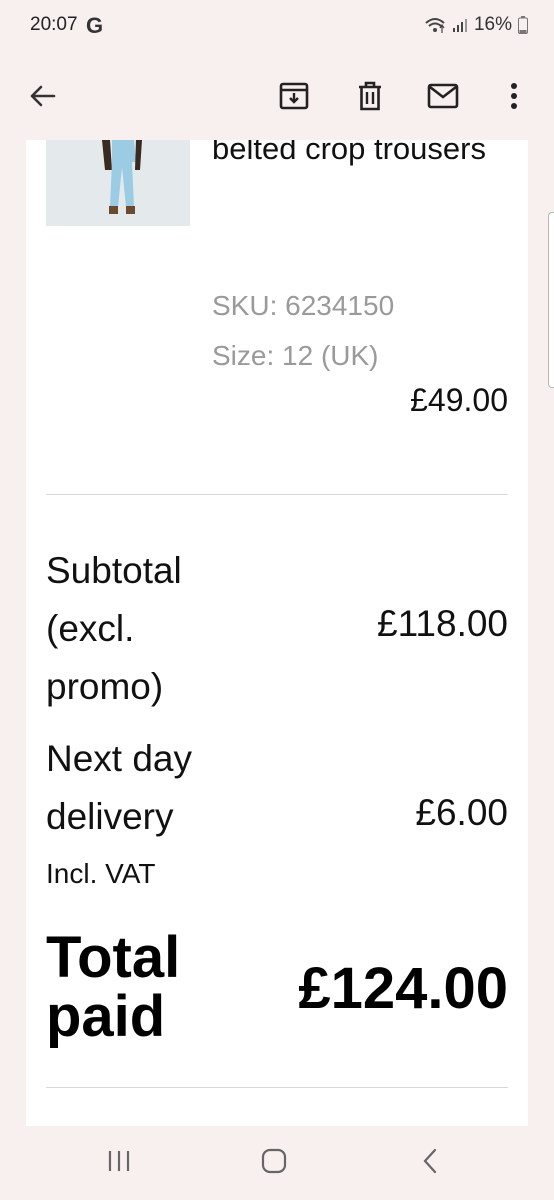  I want to click on product-size: Size: 12 (UK), so click(295, 355).